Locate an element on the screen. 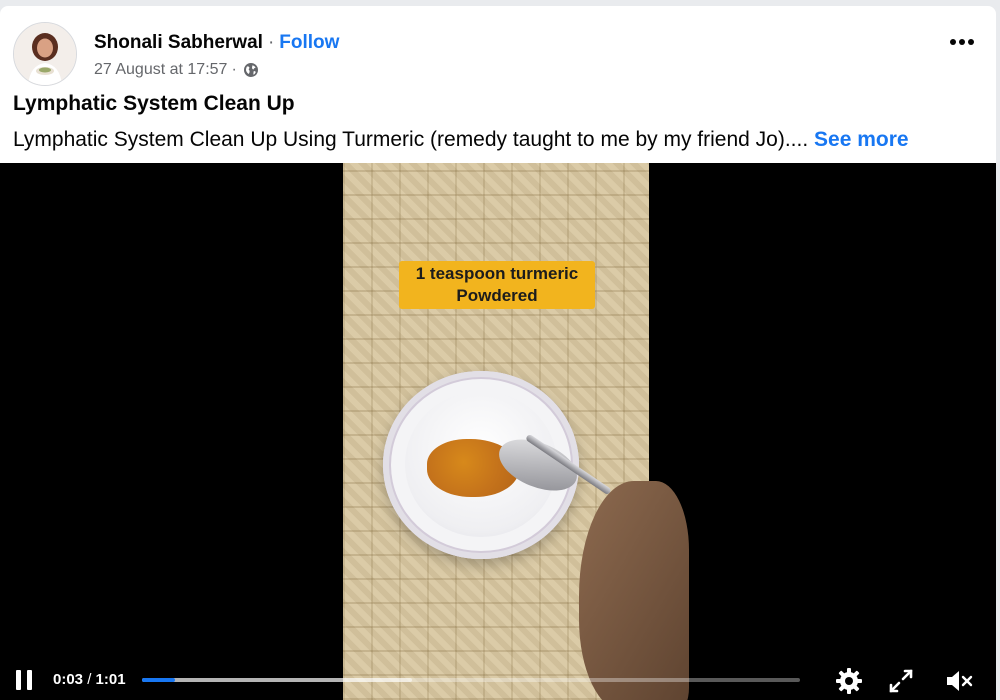  author-line: Shonali Sabherwal · Follow is located at coordinates (216, 43).